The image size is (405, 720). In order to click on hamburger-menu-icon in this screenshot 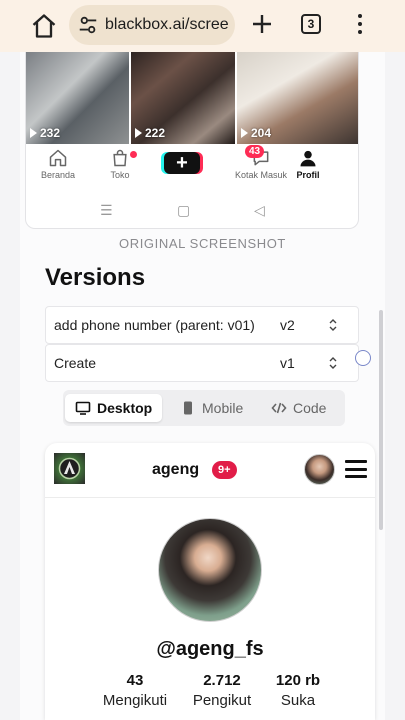, I will do `click(356, 469)`.